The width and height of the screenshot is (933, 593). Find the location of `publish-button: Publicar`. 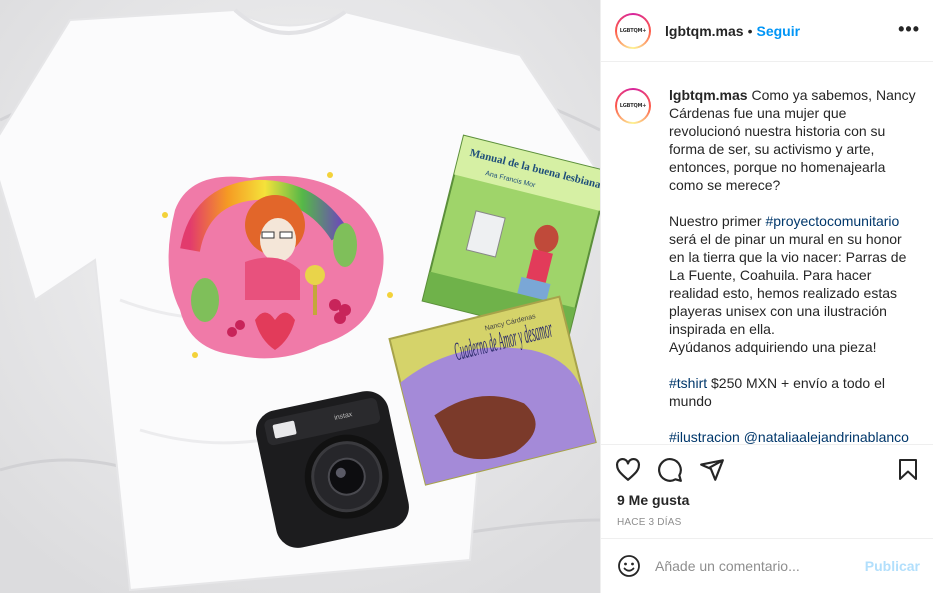

publish-button: Publicar is located at coordinates (892, 566).